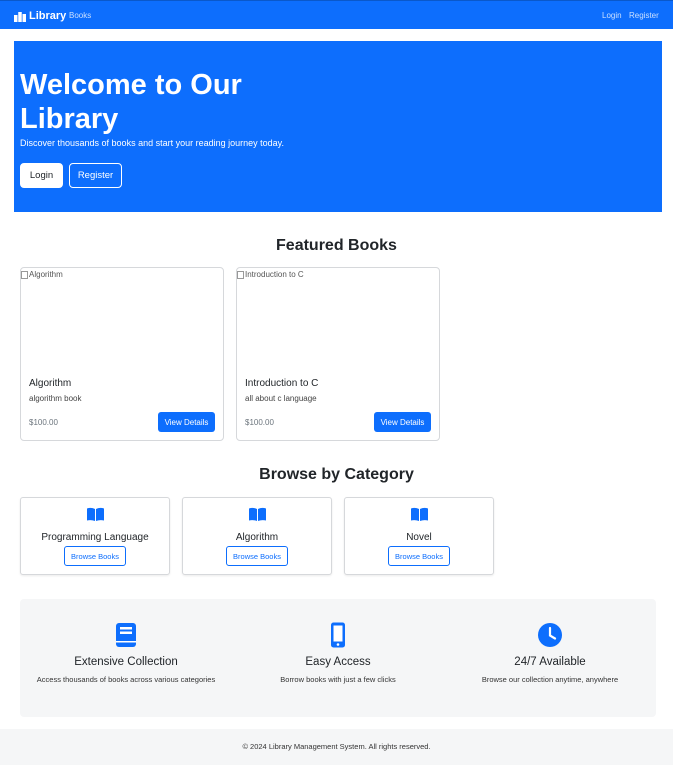 This screenshot has width=673, height=765. What do you see at coordinates (50, 383) in the screenshot?
I see `book-title: Algorithm` at bounding box center [50, 383].